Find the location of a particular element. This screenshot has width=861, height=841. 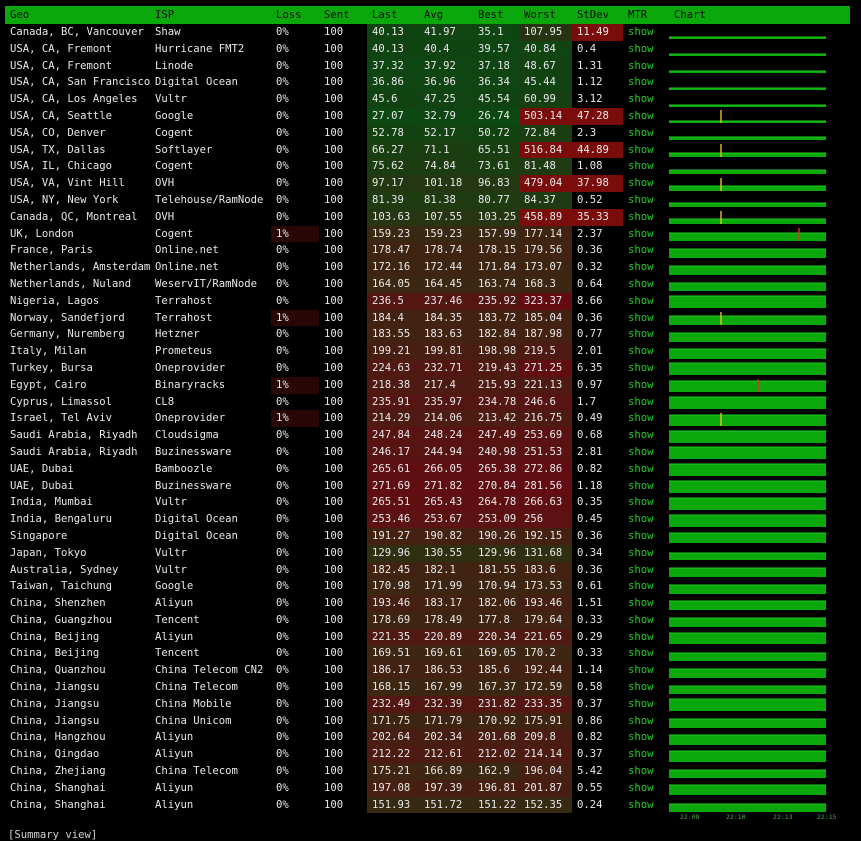

cell-last: 183.55 is located at coordinates (393, 335).